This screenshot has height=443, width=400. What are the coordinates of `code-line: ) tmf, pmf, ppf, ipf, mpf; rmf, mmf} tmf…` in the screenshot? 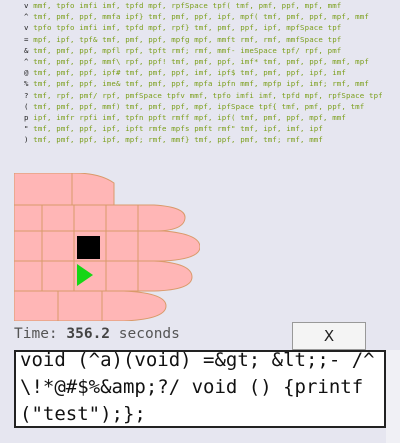 It's located at (173, 140).